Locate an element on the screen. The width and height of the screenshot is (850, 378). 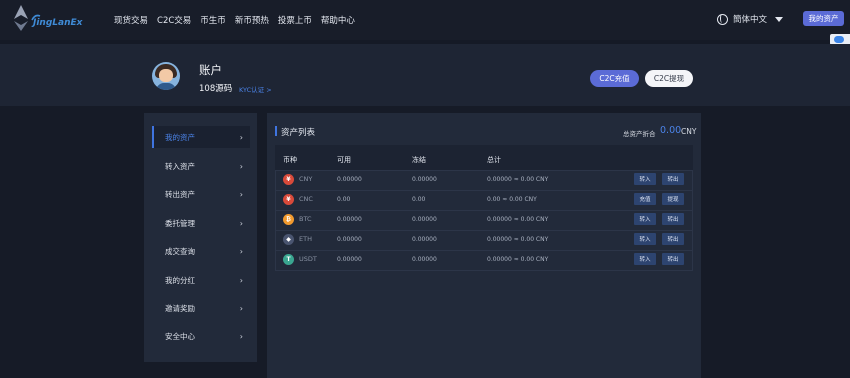
column-header-available: 可用 is located at coordinates (344, 160).